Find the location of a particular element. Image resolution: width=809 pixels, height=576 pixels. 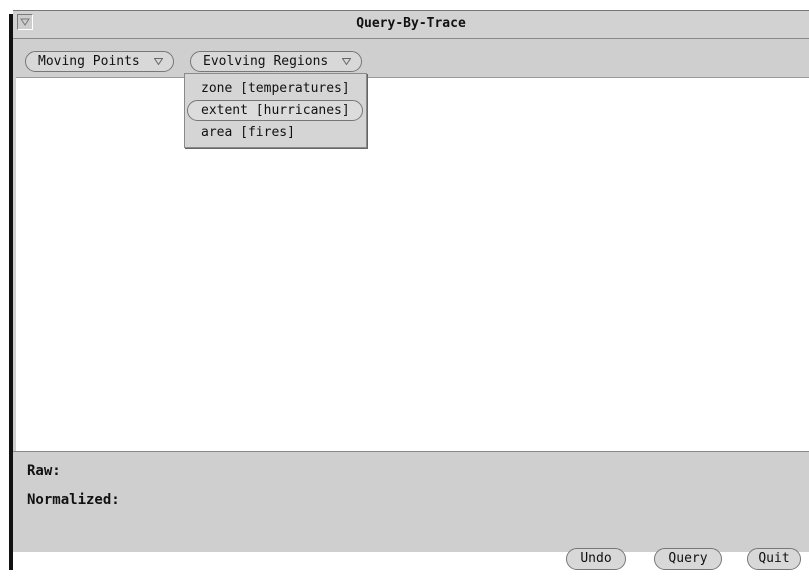

title-bar: Query-By-Trace is located at coordinates (411, 24).